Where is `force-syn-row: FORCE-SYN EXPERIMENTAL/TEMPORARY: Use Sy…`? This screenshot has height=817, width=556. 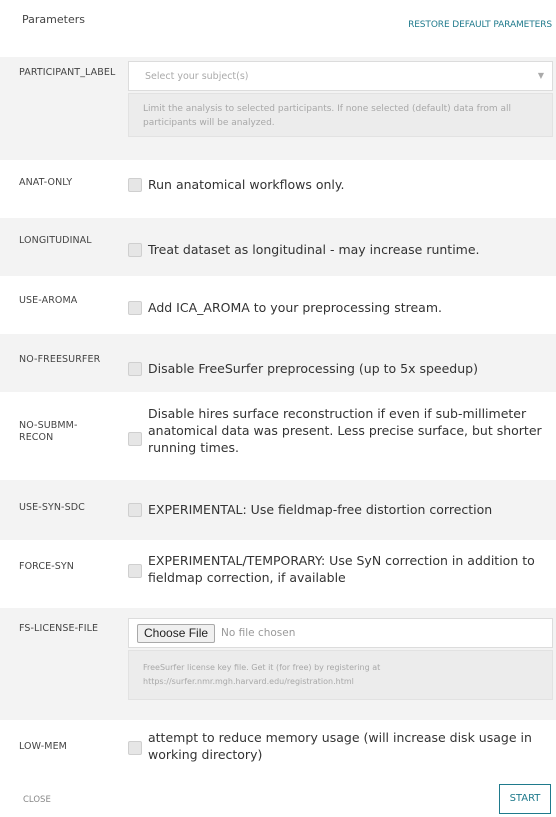
force-syn-row: FORCE-SYN EXPERIMENTAL/TEMPORARY: Use Sy… is located at coordinates (278, 574).